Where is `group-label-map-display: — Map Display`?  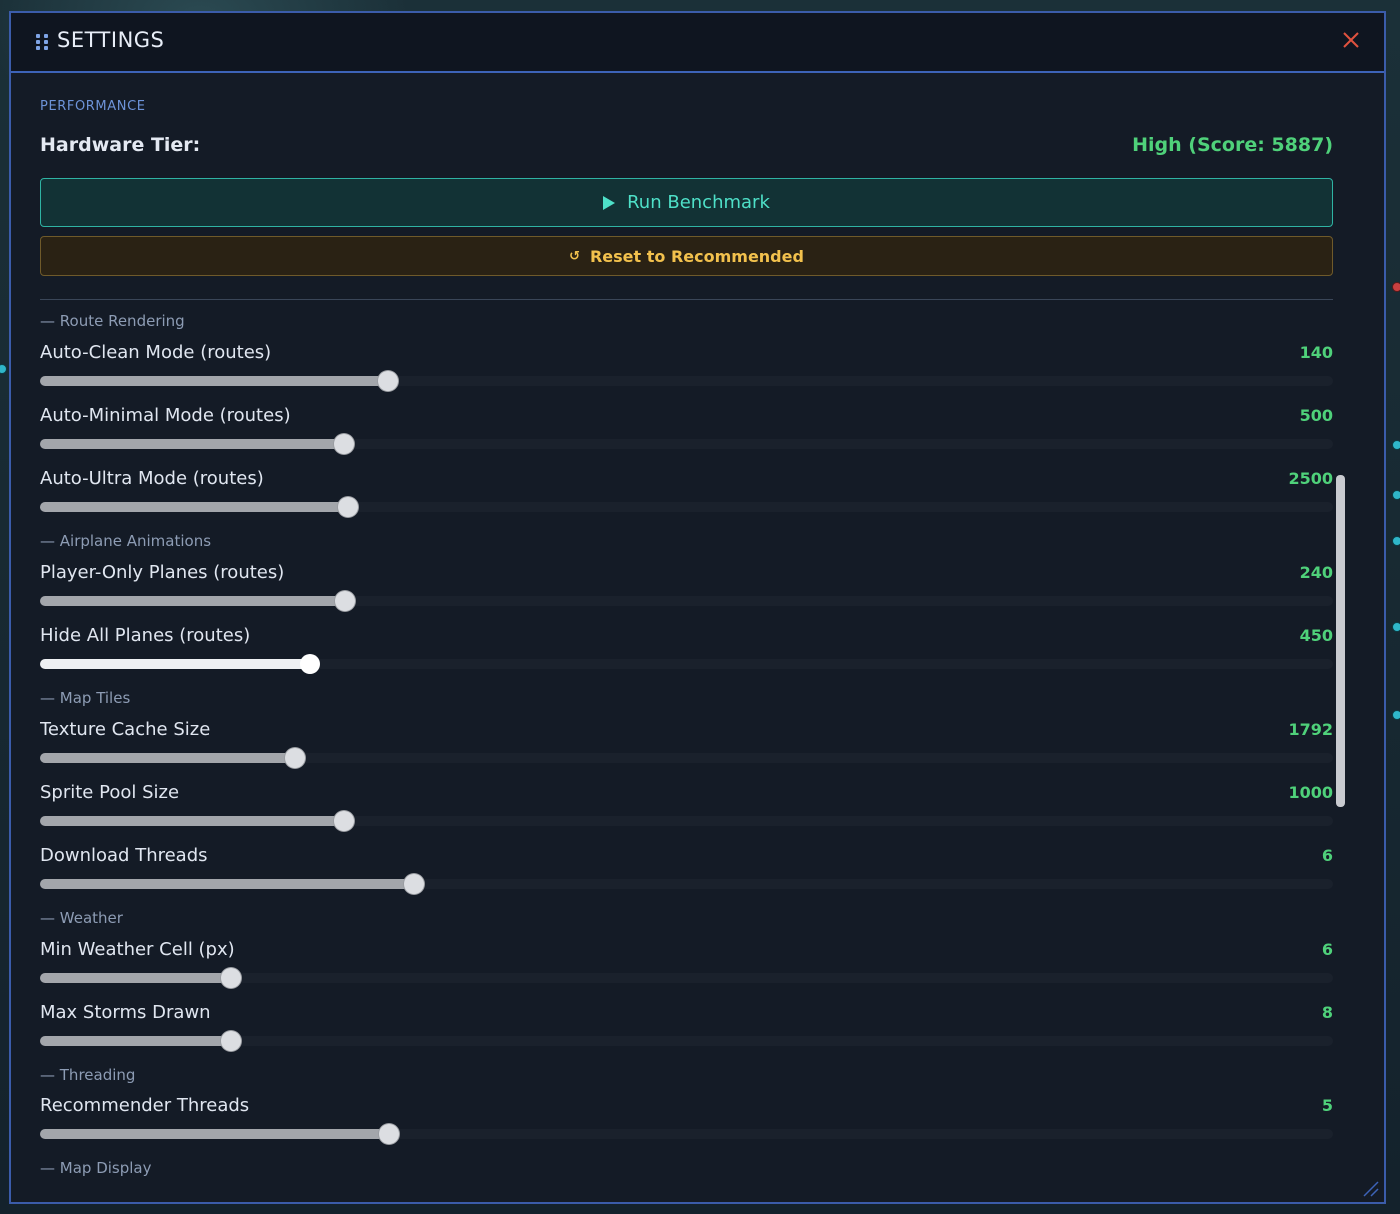
group-label-map-display: — Map Display is located at coordinates (96, 1168).